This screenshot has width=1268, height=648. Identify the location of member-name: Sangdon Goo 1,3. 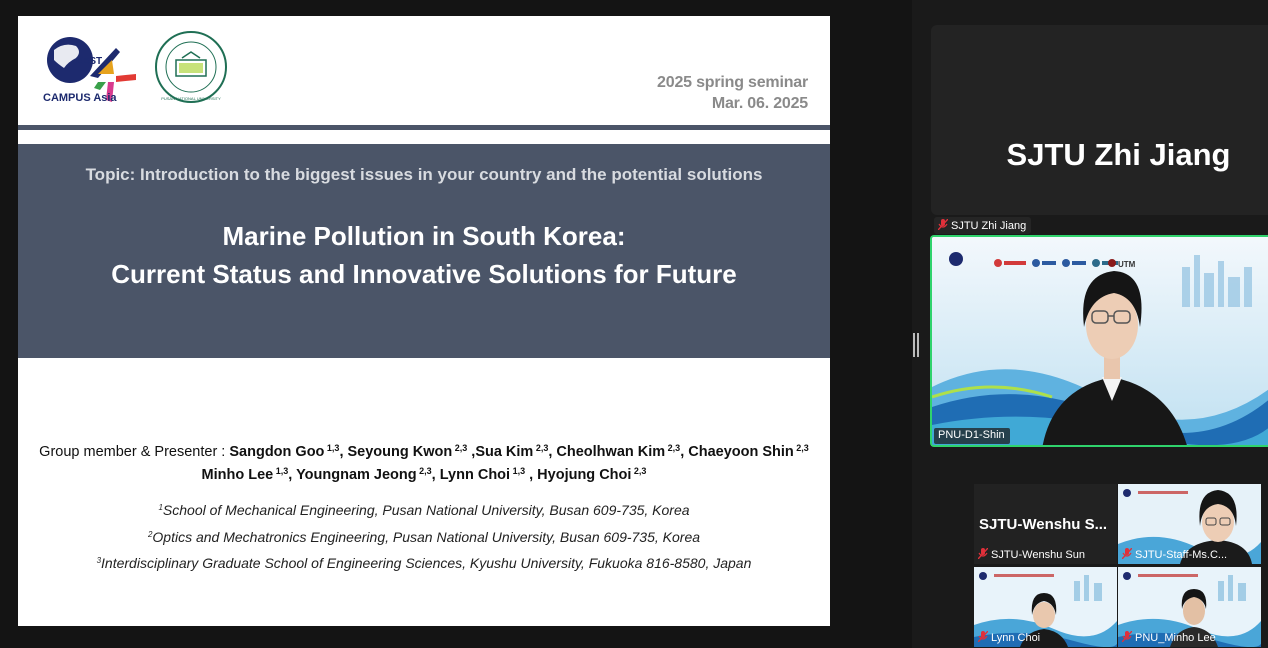
(284, 451).